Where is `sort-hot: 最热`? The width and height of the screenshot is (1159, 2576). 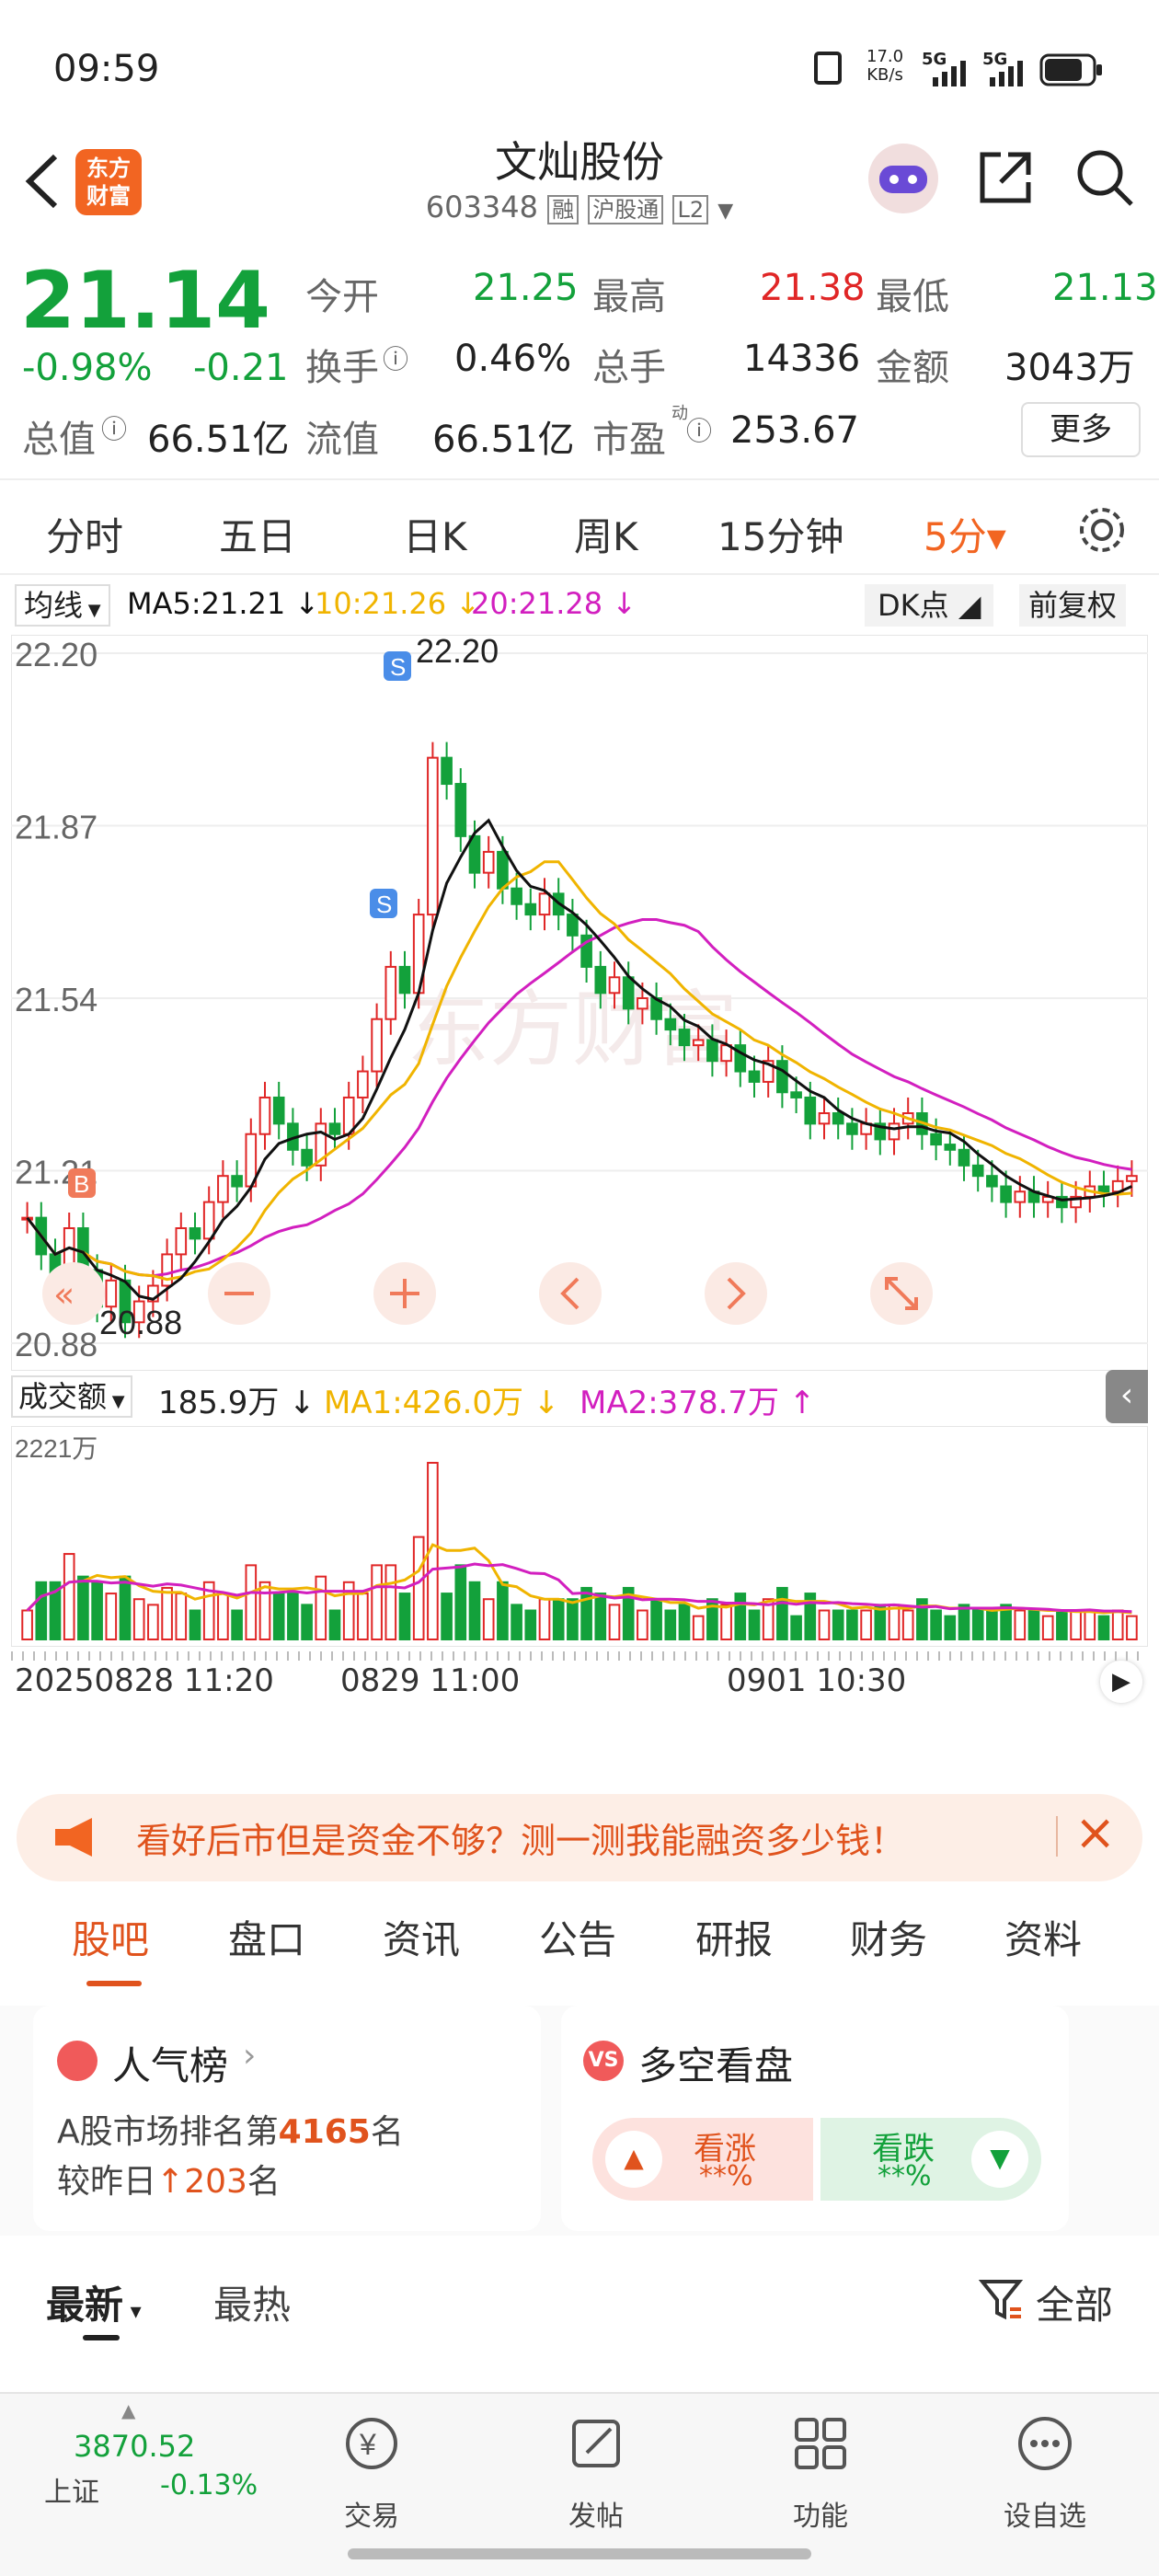 sort-hot: 最热 is located at coordinates (252, 2302).